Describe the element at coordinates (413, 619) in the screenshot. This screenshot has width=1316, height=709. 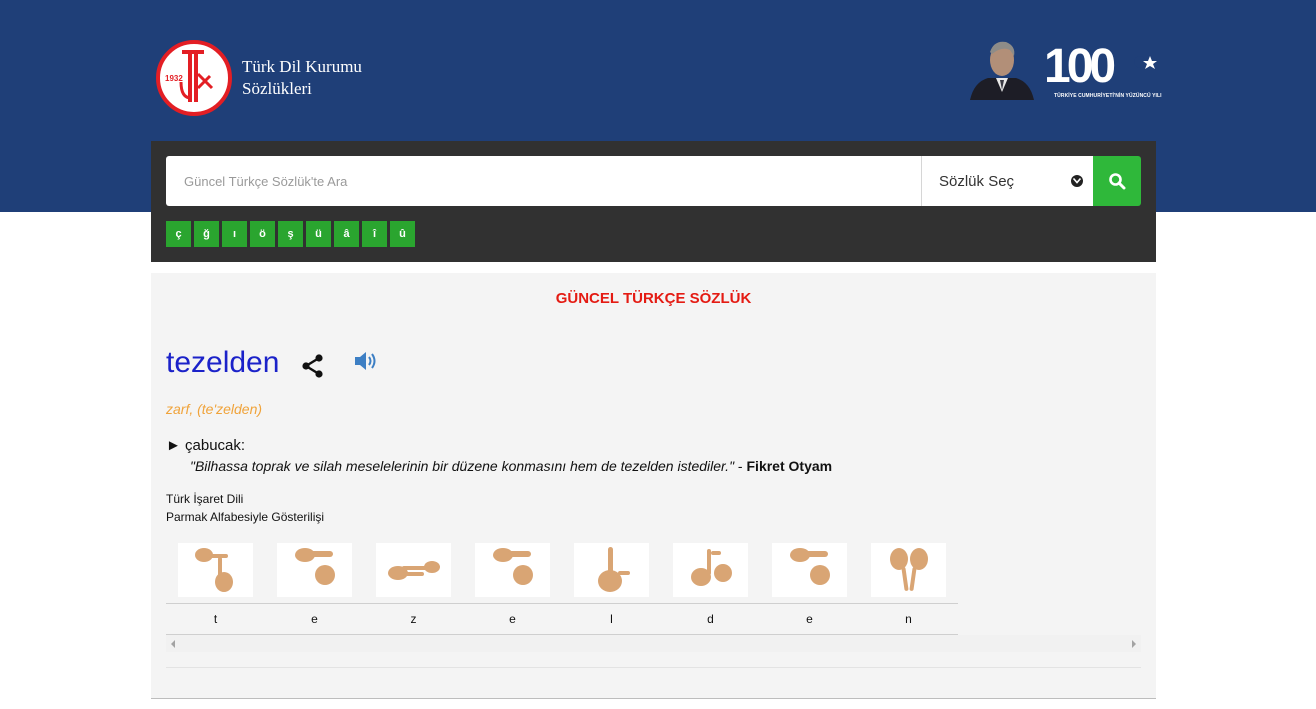
I see `sign-letter: z` at that location.